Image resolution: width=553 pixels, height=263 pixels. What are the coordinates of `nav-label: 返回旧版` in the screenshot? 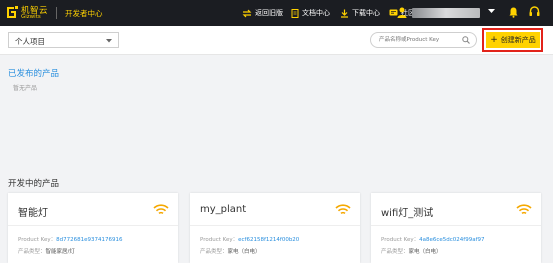 It's located at (269, 13).